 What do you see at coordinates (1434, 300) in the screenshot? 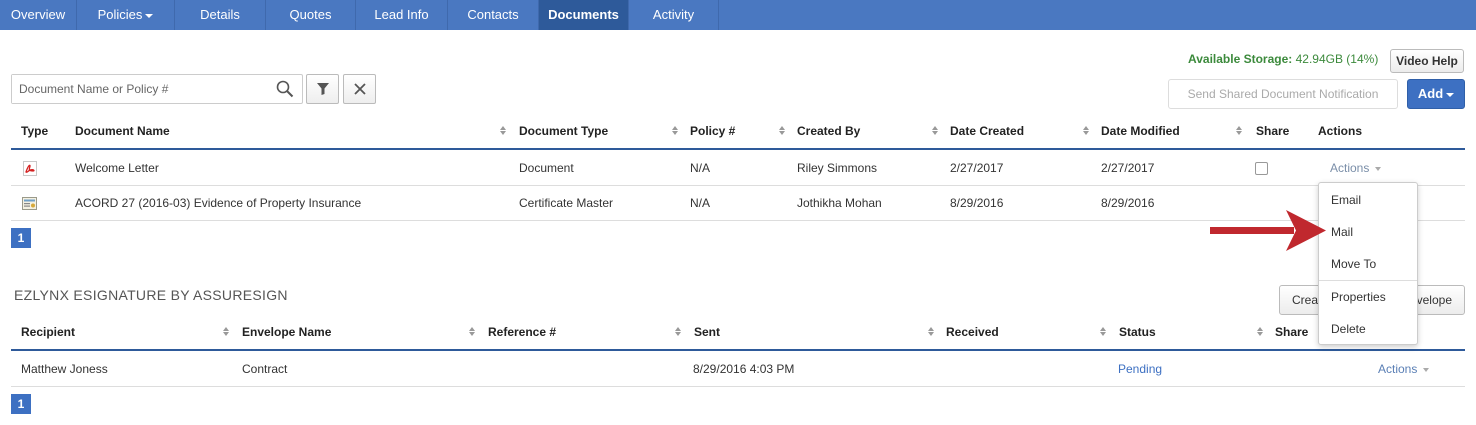
I see `create-envelope-label-end: velope` at bounding box center [1434, 300].